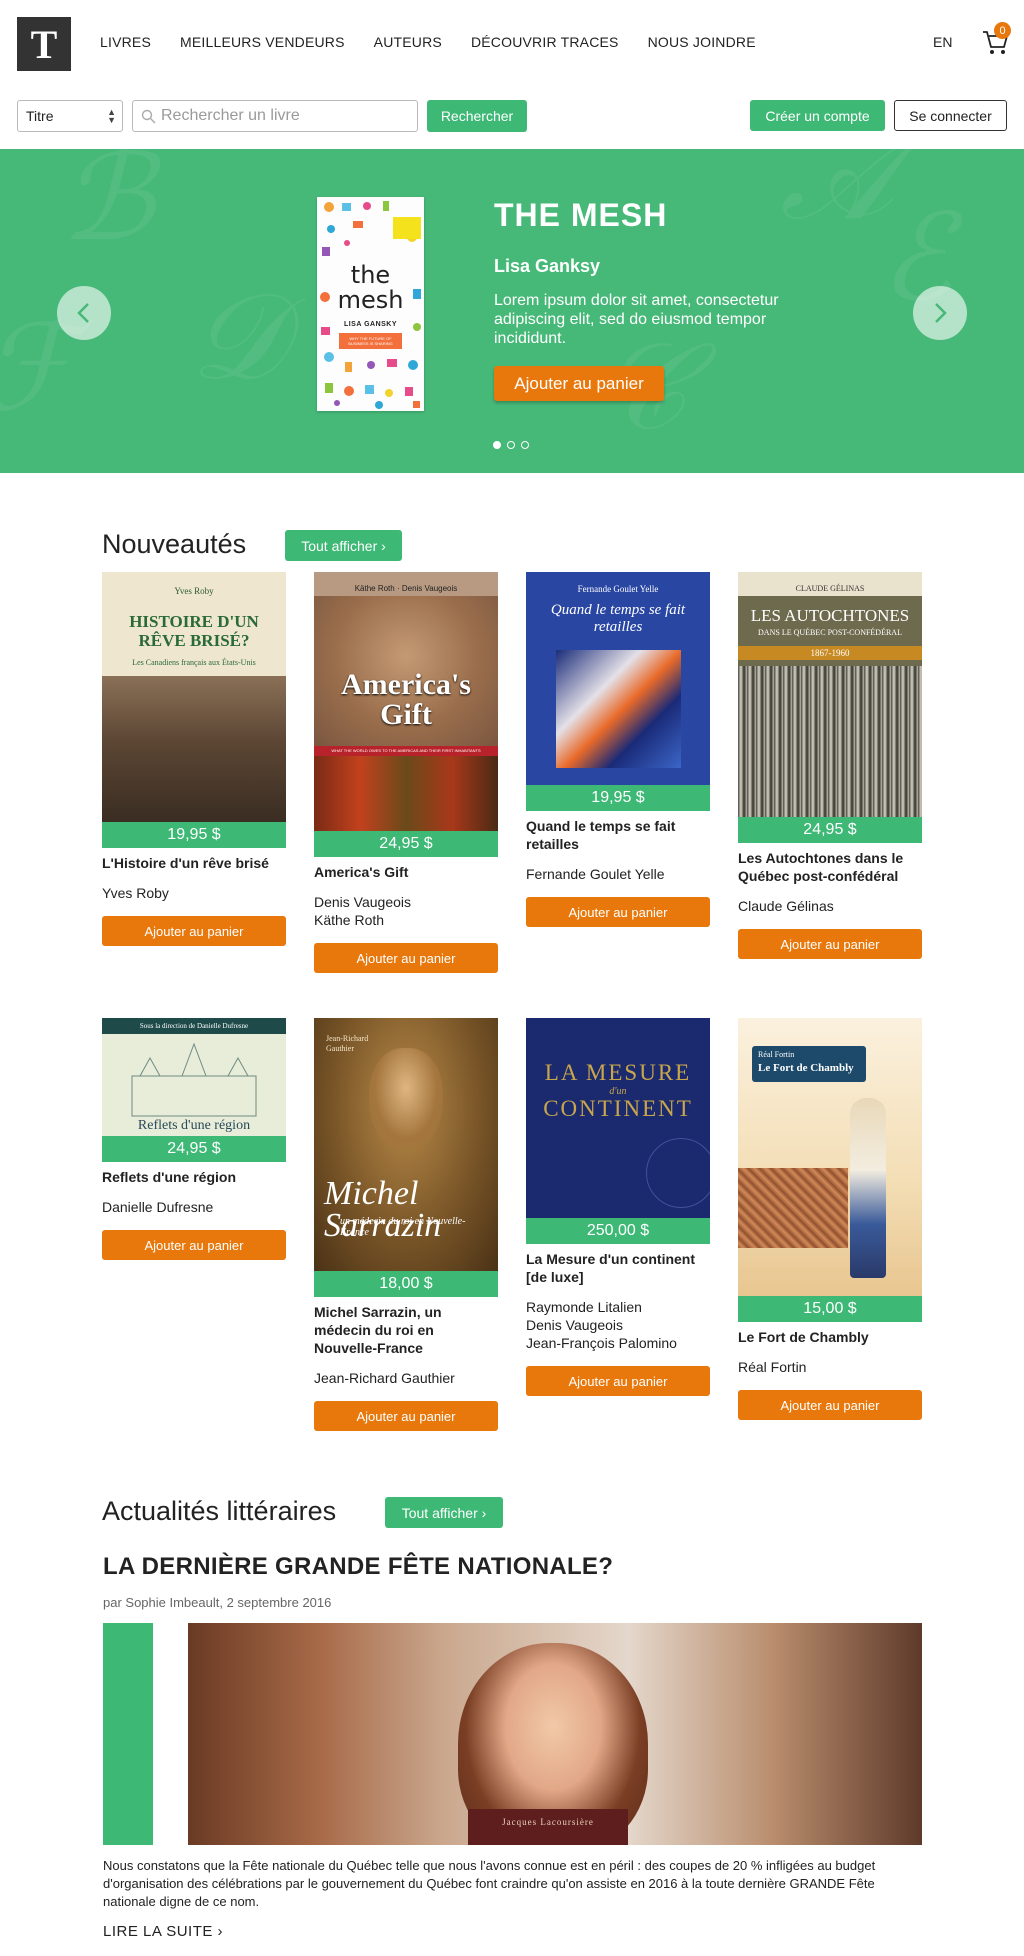 This screenshot has width=1024, height=1956. What do you see at coordinates (174, 544) in the screenshot?
I see `section-title-nouveautes: Nouveautés` at bounding box center [174, 544].